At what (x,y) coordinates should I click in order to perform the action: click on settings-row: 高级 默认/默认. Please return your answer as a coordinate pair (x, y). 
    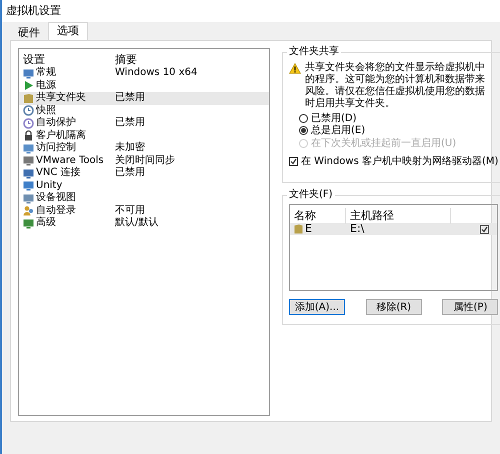
    Looking at the image, I should click on (144, 223).